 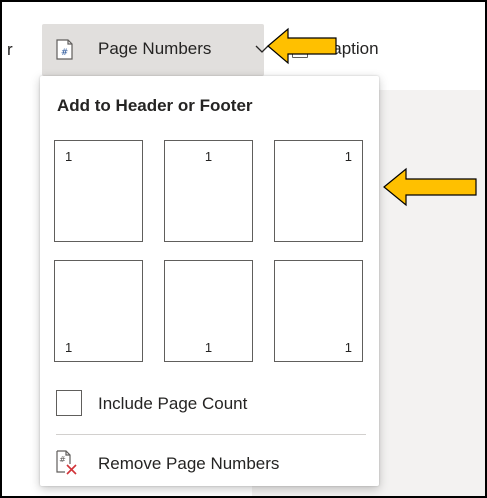 I want to click on tile-top-right: 1, so click(x=318, y=191).